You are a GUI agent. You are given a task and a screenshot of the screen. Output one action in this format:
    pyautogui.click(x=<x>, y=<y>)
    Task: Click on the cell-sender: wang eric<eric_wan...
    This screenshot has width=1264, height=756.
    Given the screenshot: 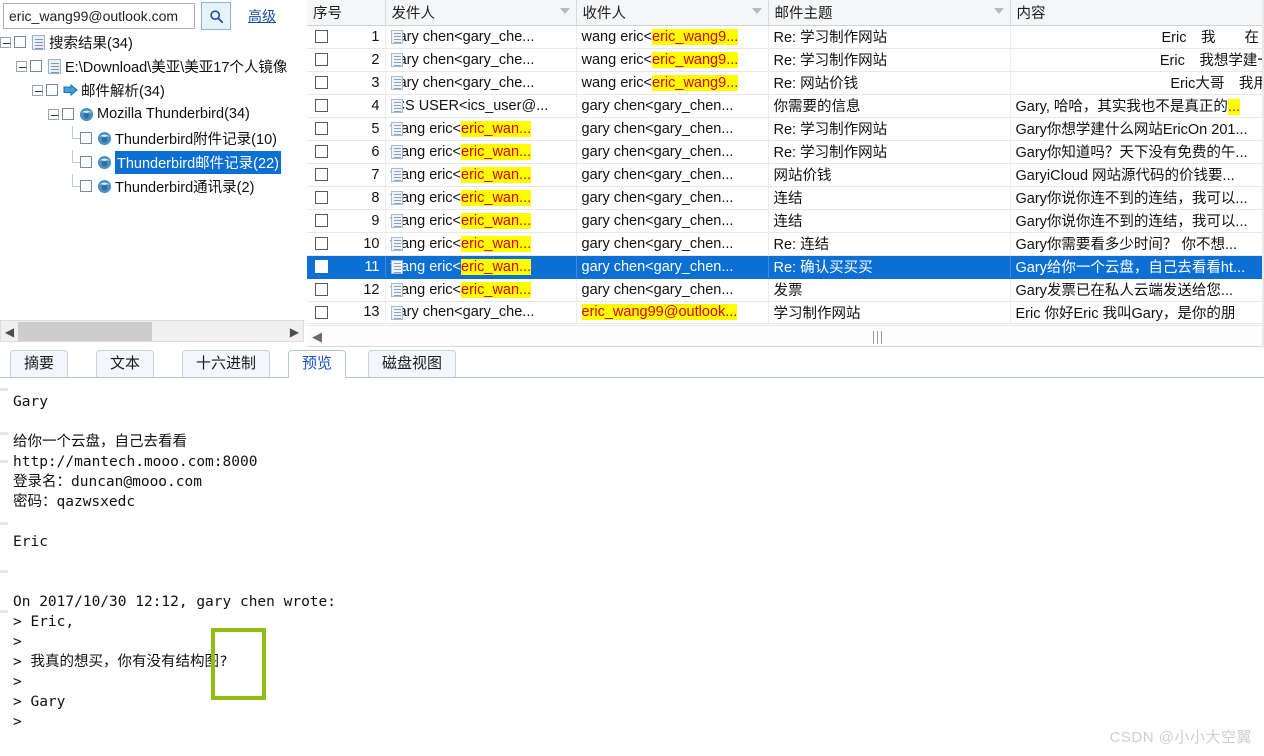 What is the action you would take?
    pyautogui.click(x=481, y=198)
    